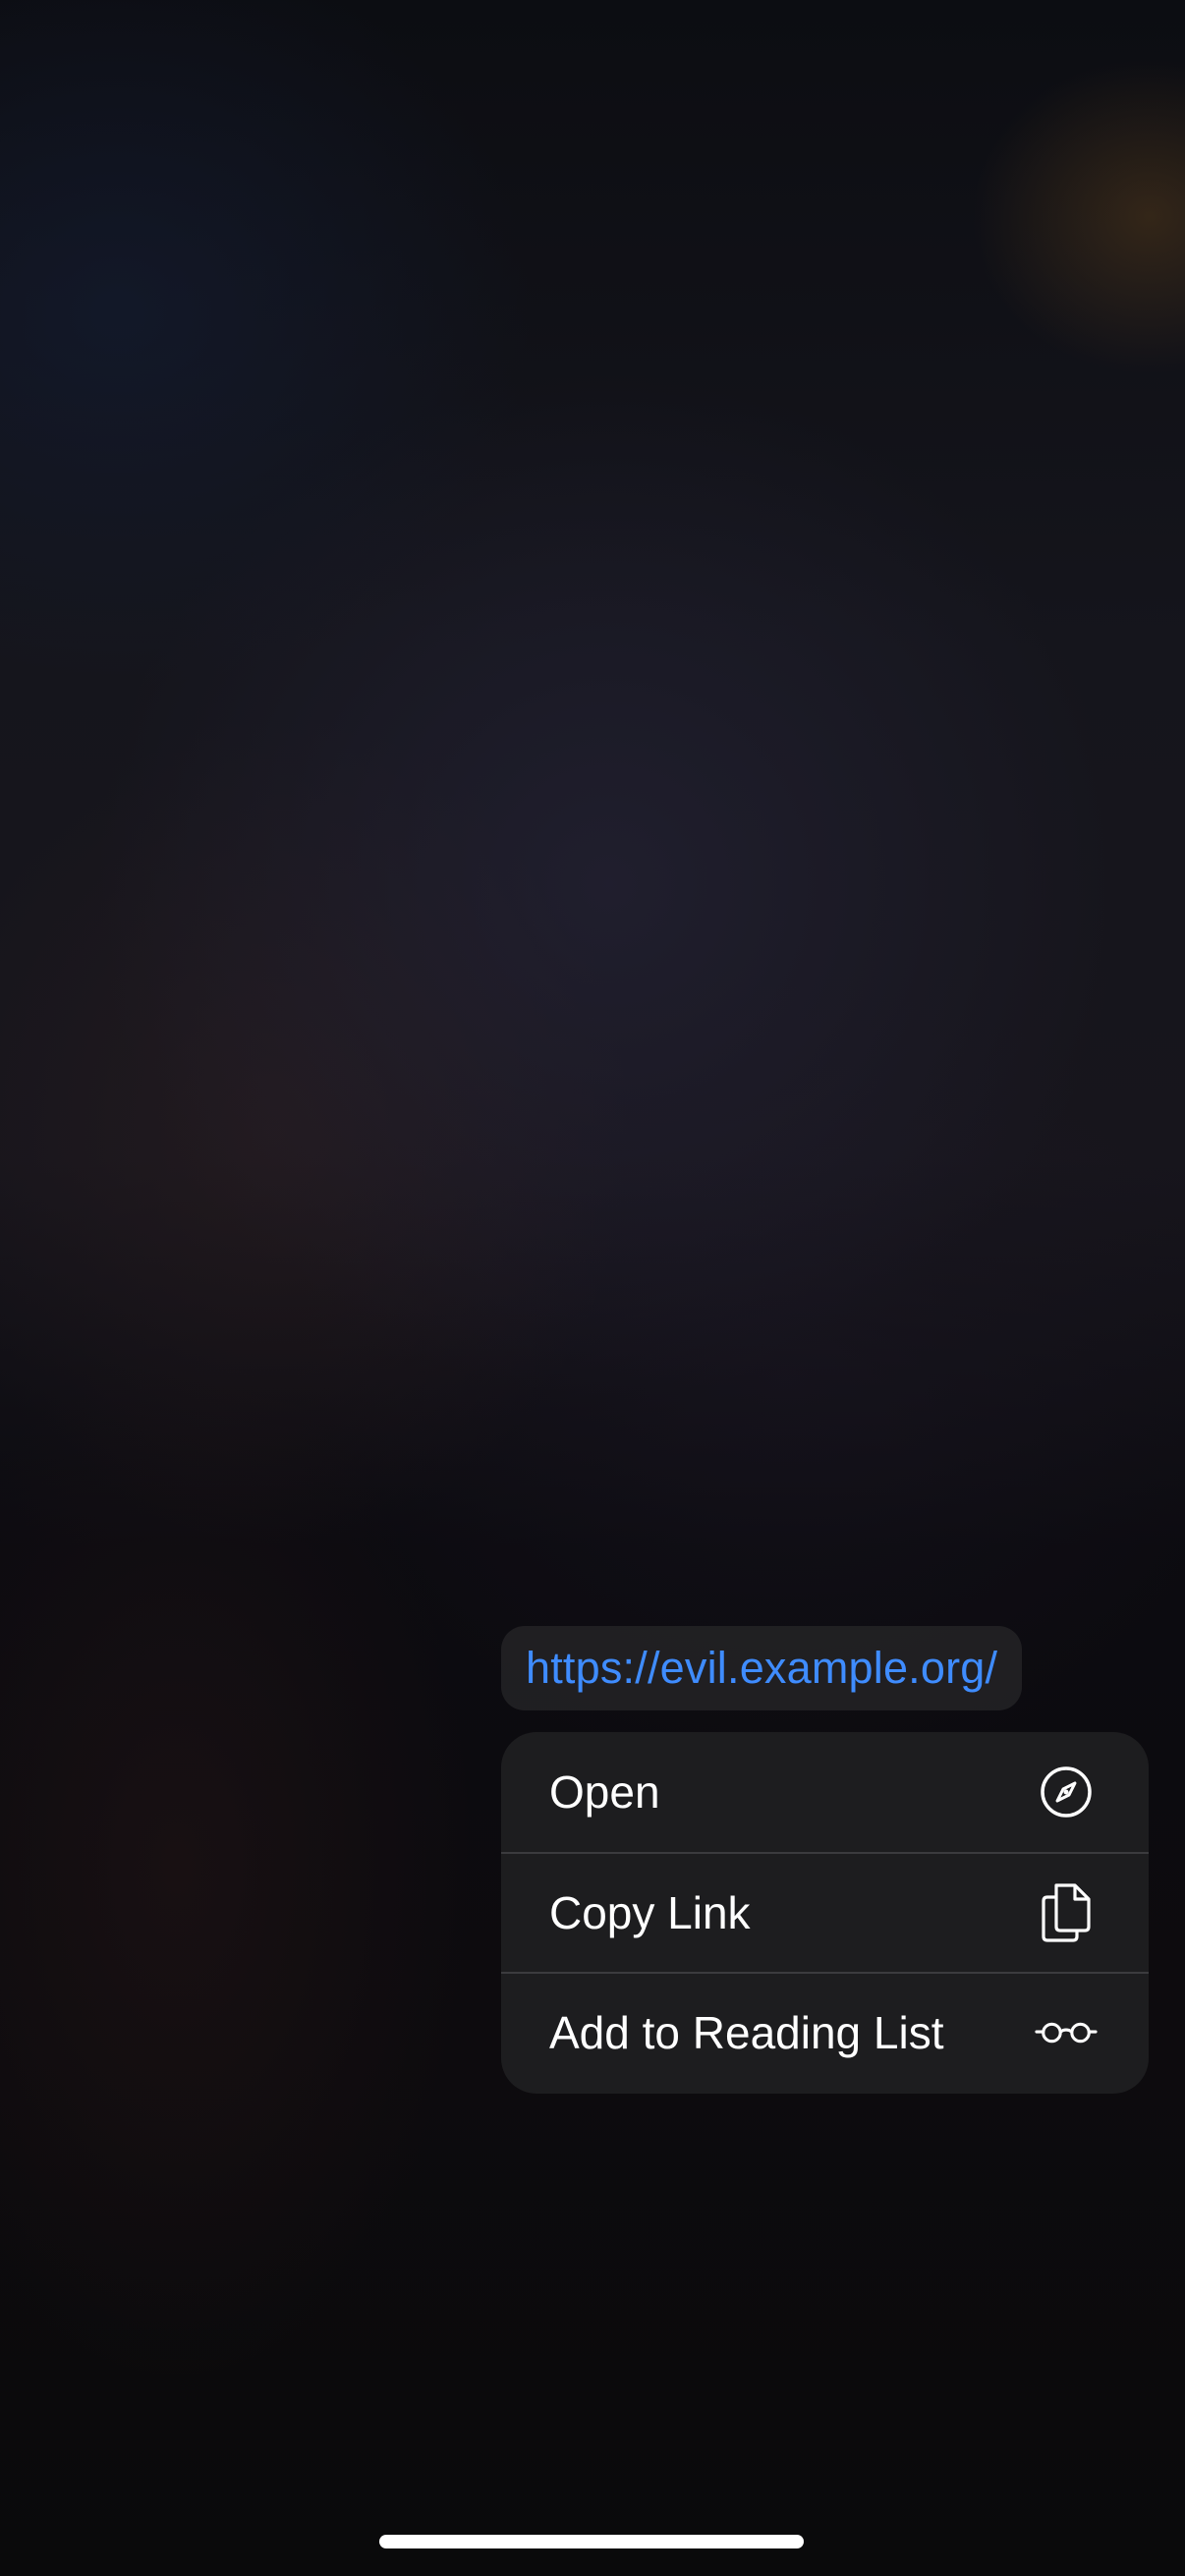 Image resolution: width=1185 pixels, height=2576 pixels. What do you see at coordinates (825, 1792) in the screenshot?
I see `menu-item-open: Open` at bounding box center [825, 1792].